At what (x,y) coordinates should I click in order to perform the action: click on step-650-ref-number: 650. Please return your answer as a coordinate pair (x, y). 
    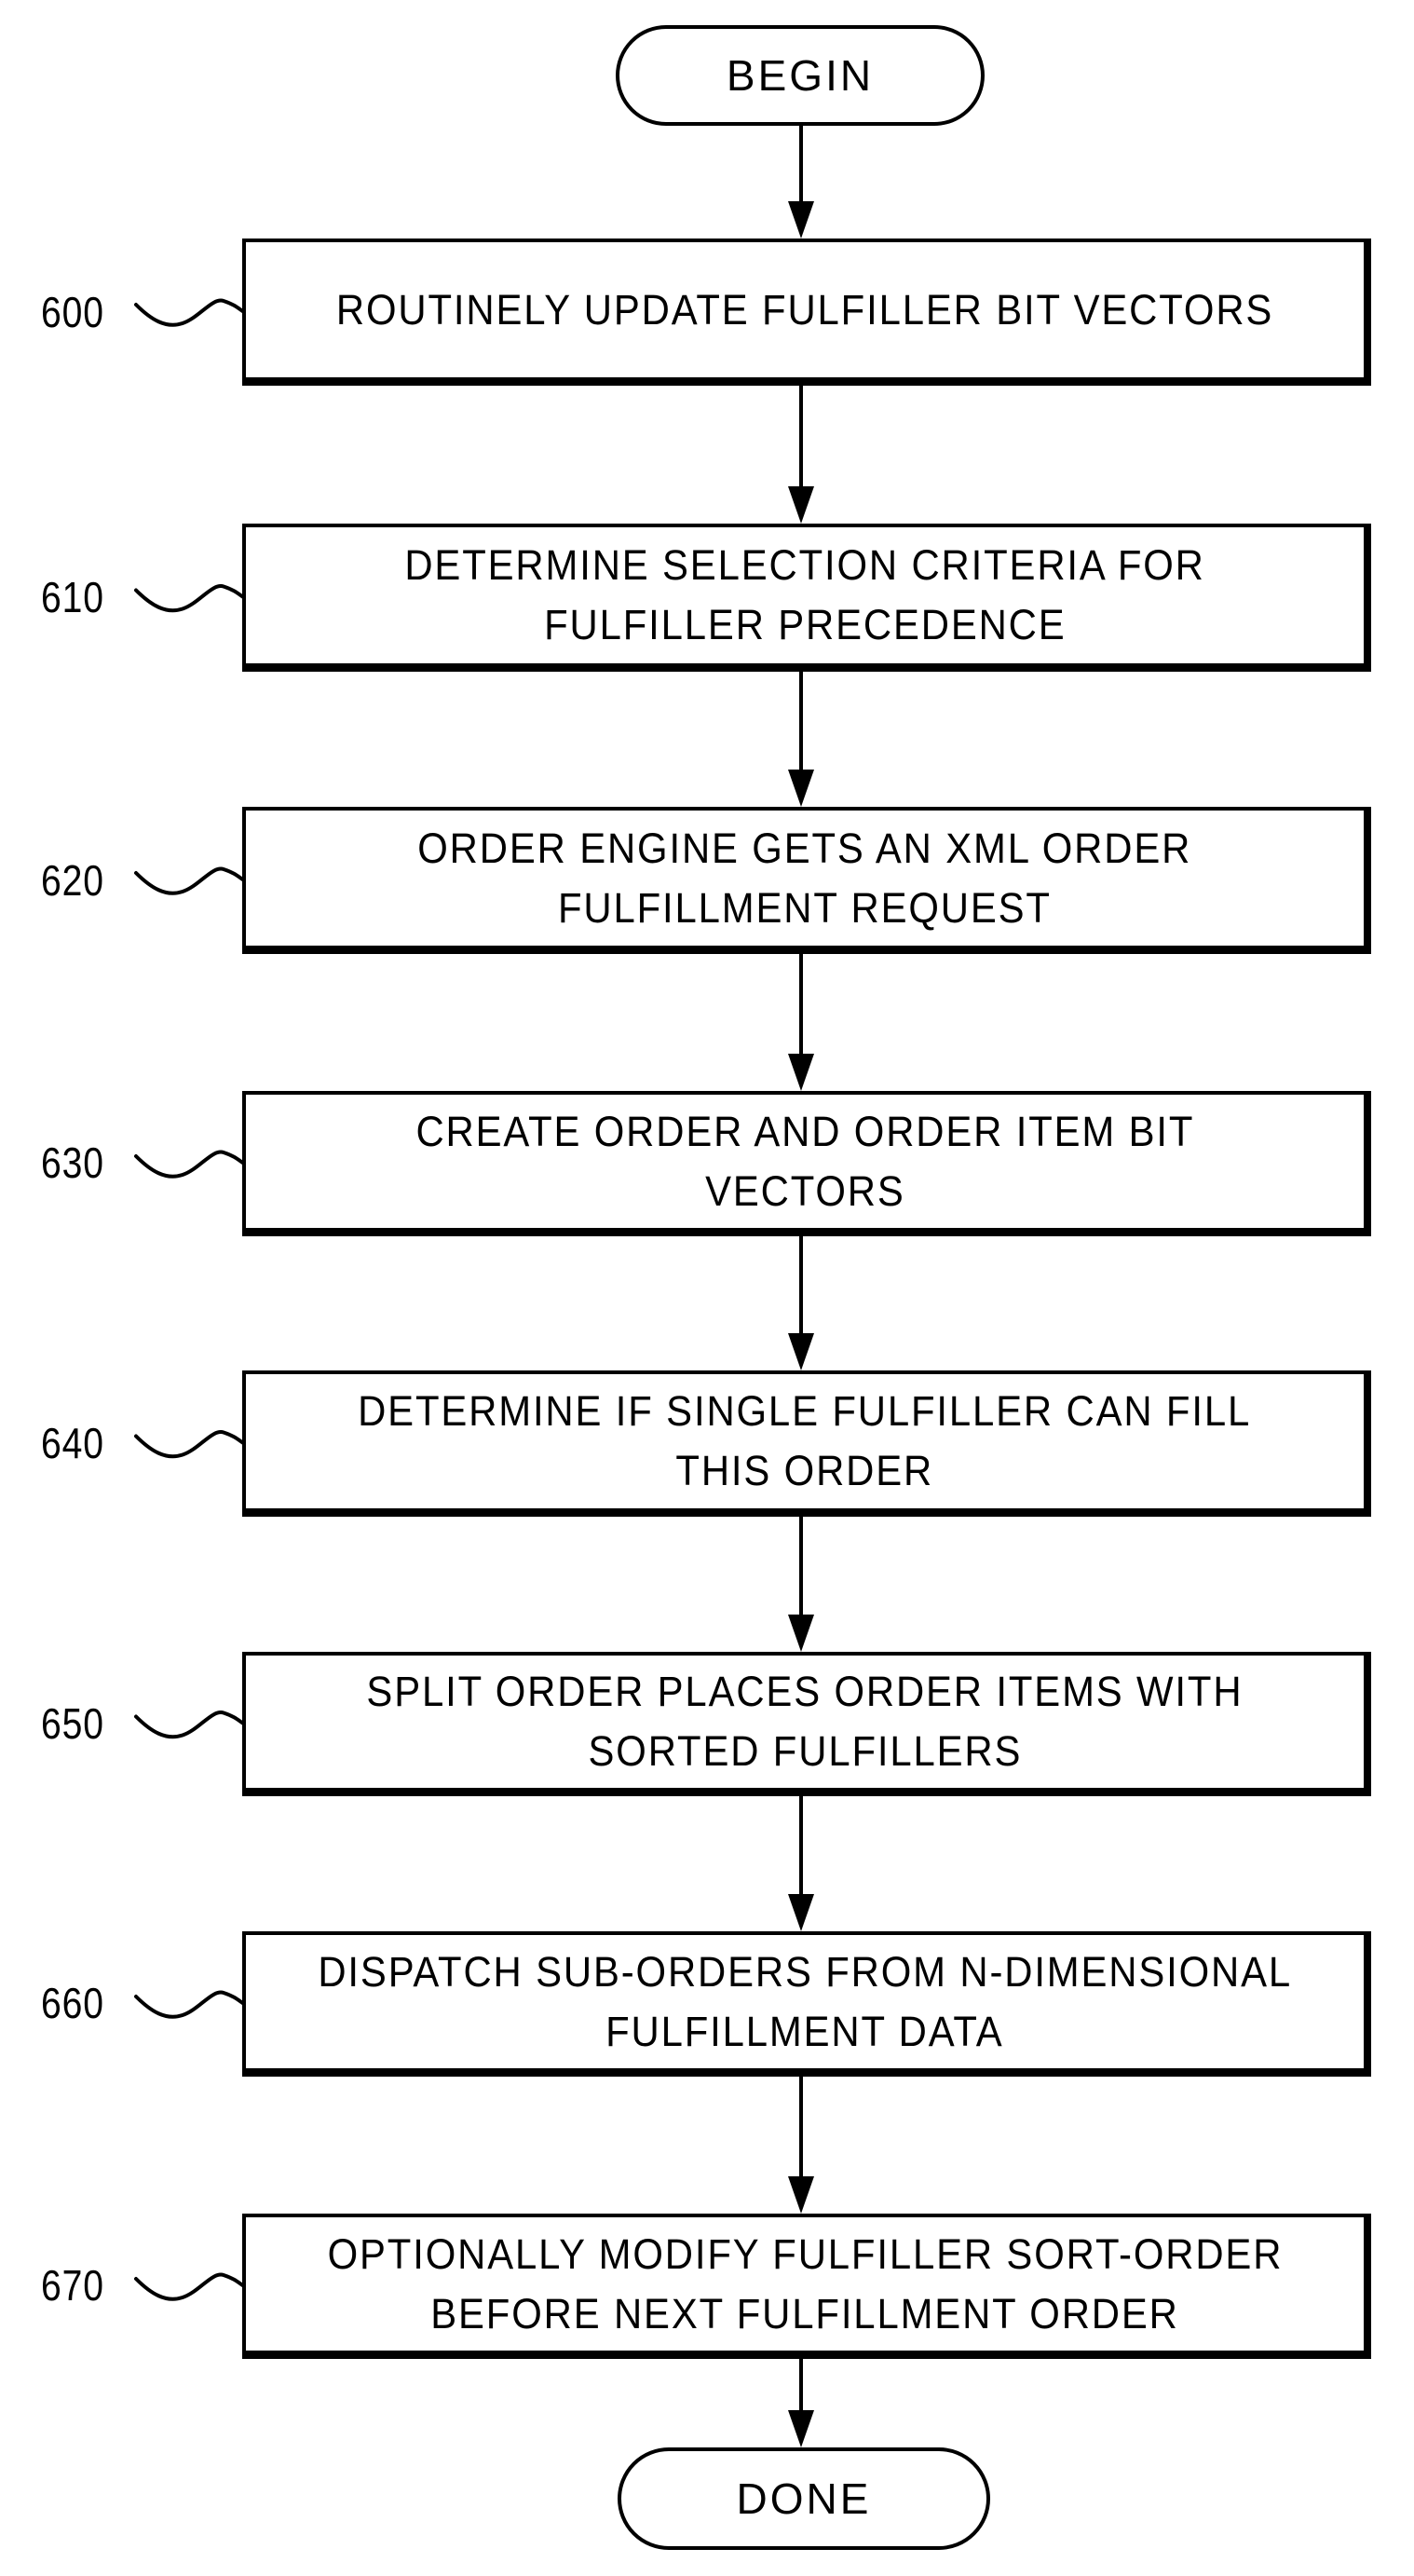
    Looking at the image, I should click on (72, 1723).